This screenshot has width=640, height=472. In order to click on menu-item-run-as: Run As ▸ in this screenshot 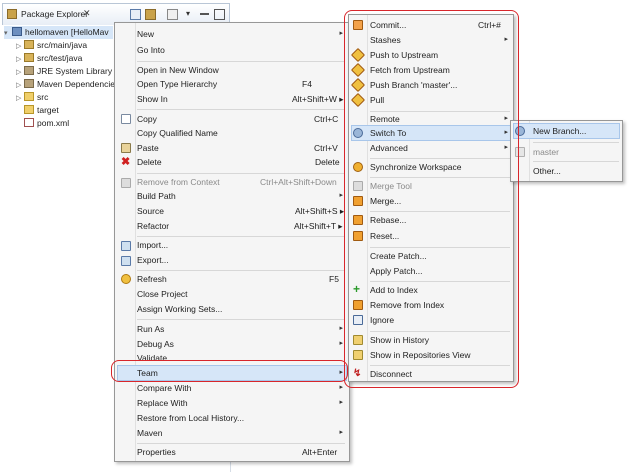, I will do `click(242, 329)`.